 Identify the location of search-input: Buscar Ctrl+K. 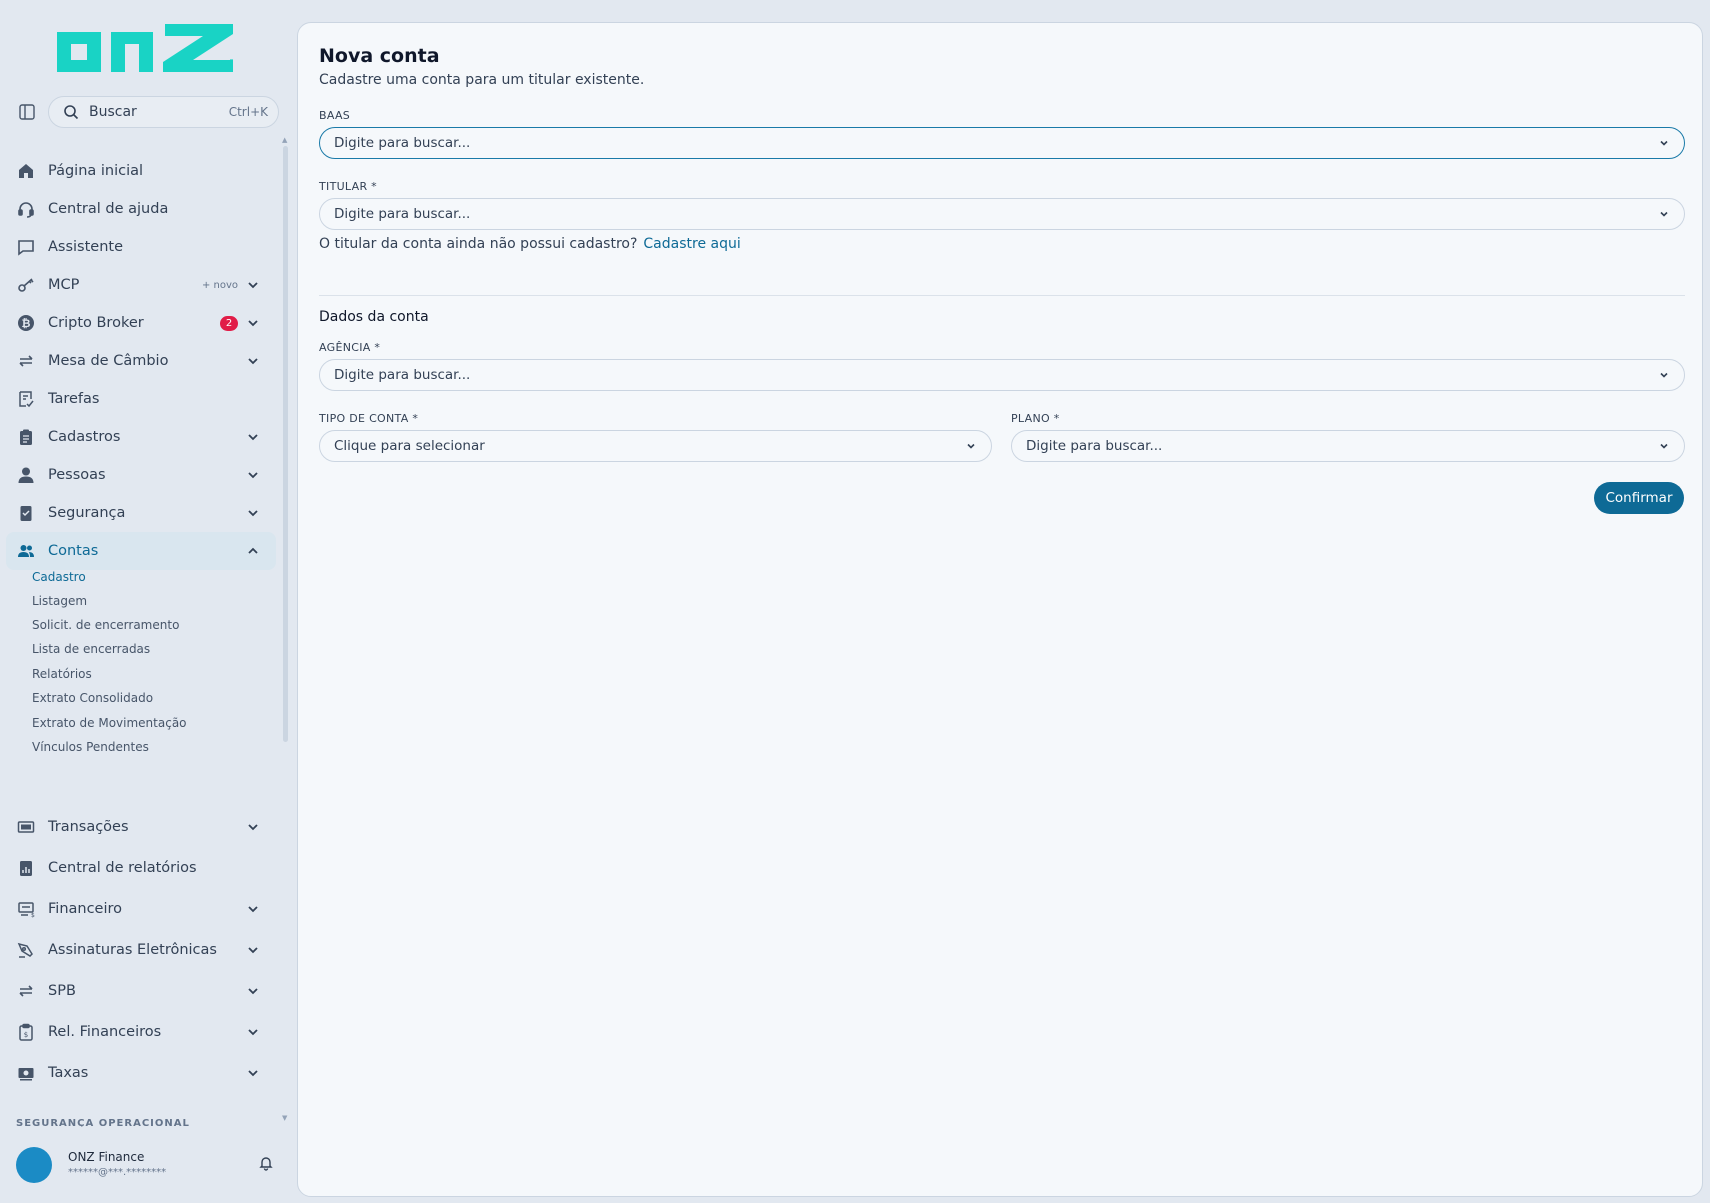
(163, 112).